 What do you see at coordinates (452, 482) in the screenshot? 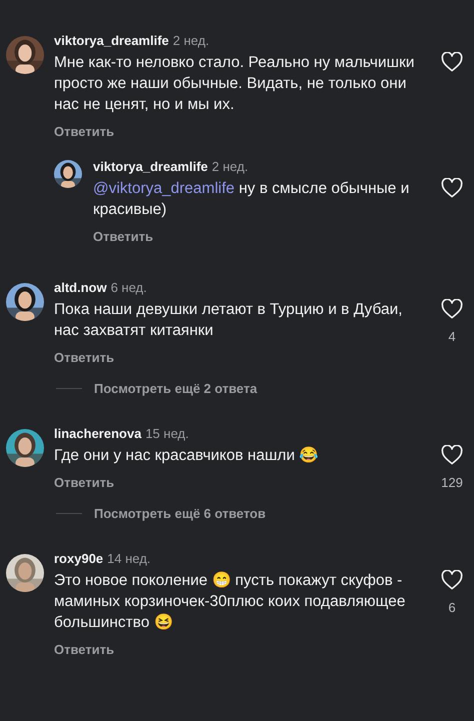
I see `like-count: 129` at bounding box center [452, 482].